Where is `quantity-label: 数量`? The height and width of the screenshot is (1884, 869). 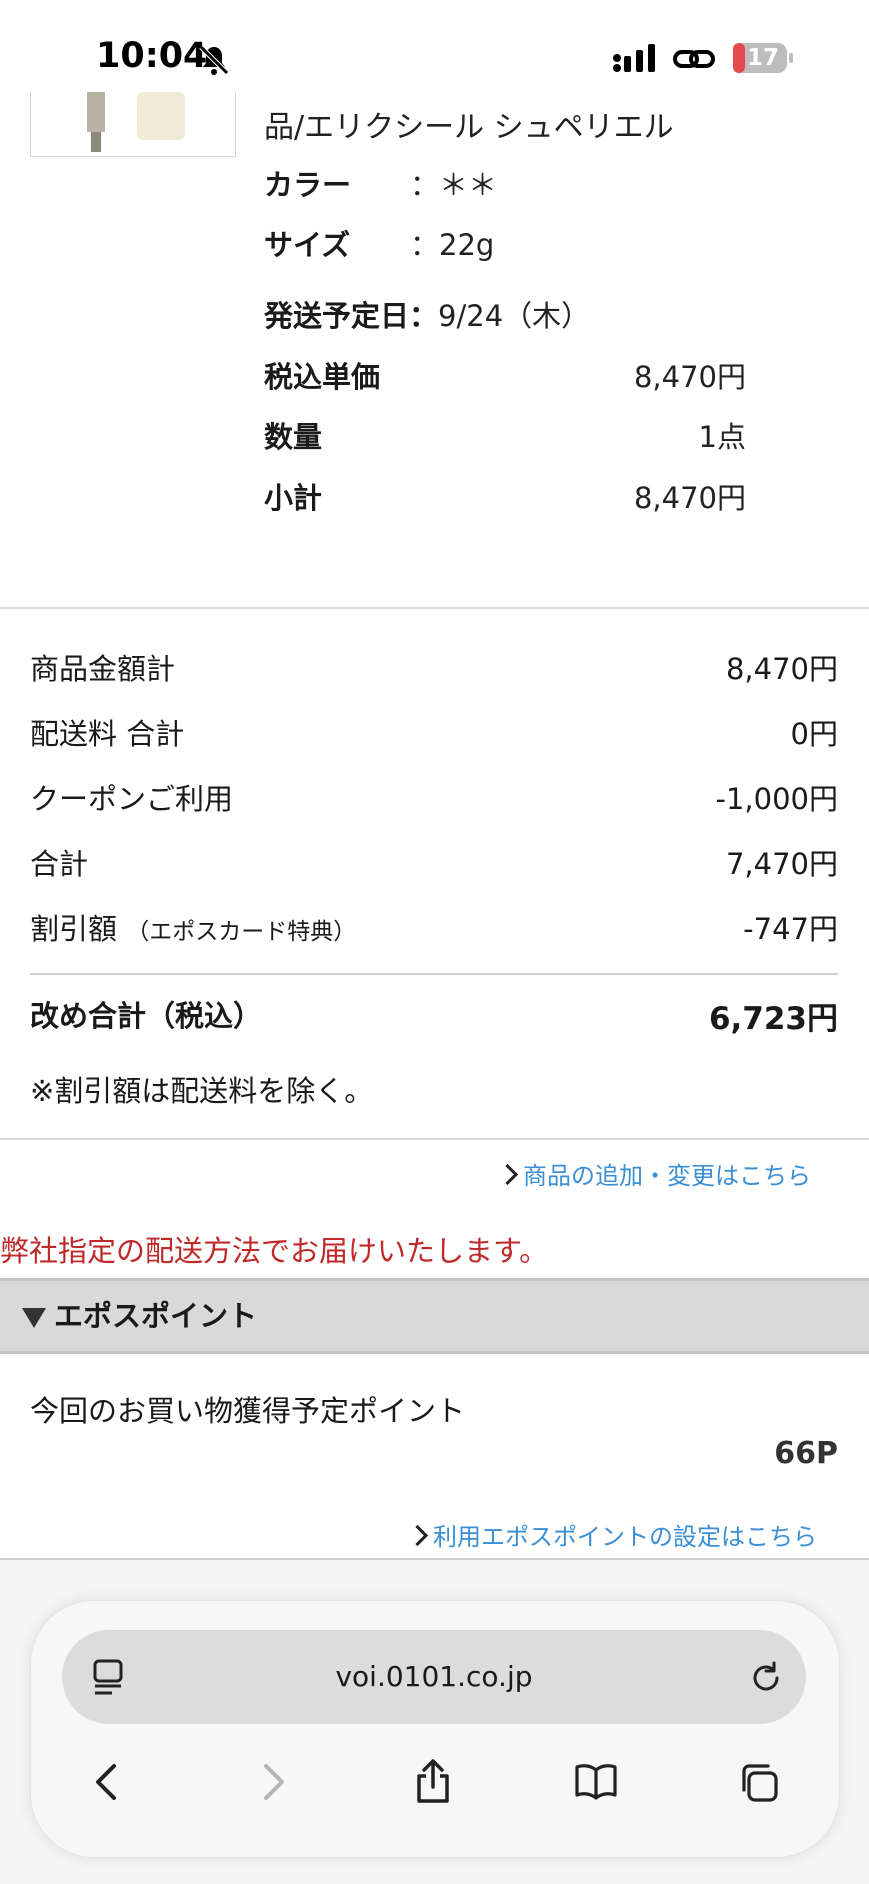
quantity-label: 数量 is located at coordinates (293, 437).